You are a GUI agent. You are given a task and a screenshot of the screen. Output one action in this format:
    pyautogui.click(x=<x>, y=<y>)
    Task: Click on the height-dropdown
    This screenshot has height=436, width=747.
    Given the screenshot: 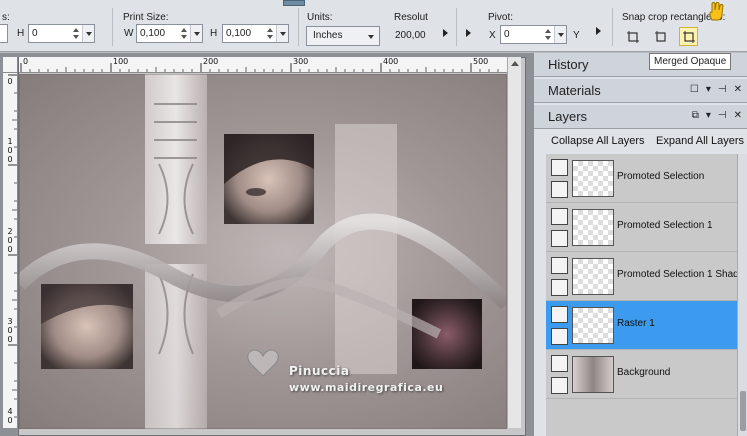 What is the action you would take?
    pyautogui.click(x=88, y=33)
    